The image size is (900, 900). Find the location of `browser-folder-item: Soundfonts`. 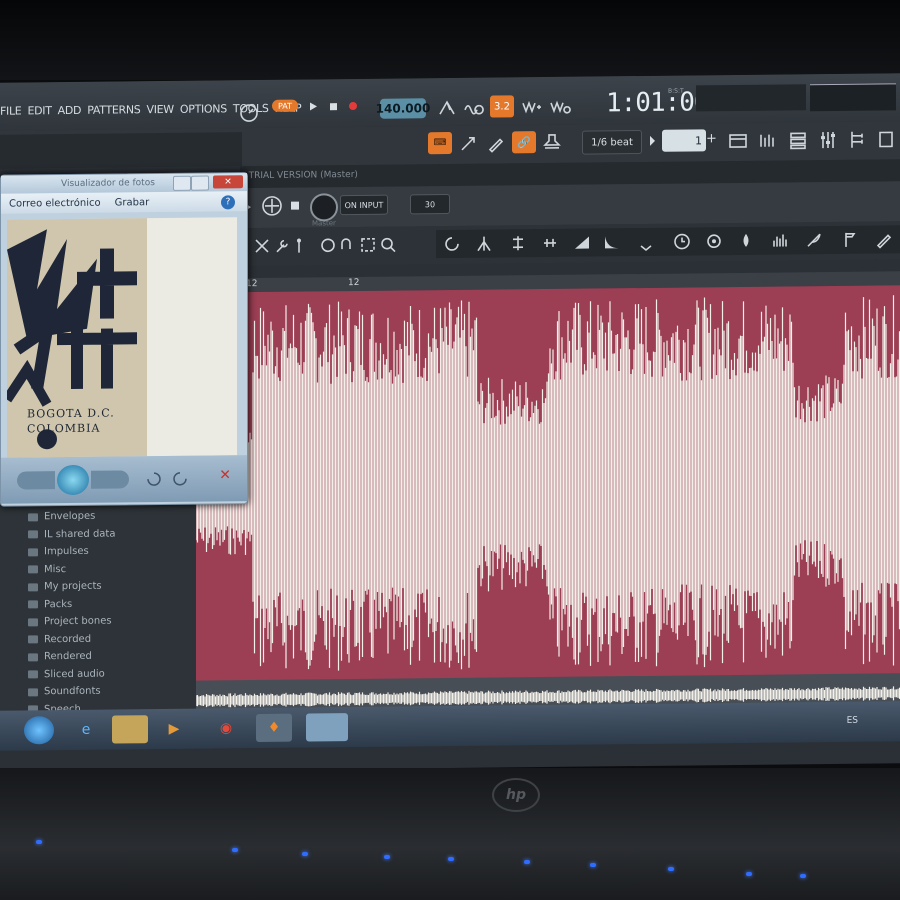

browser-folder-item: Soundfonts is located at coordinates (98, 692).